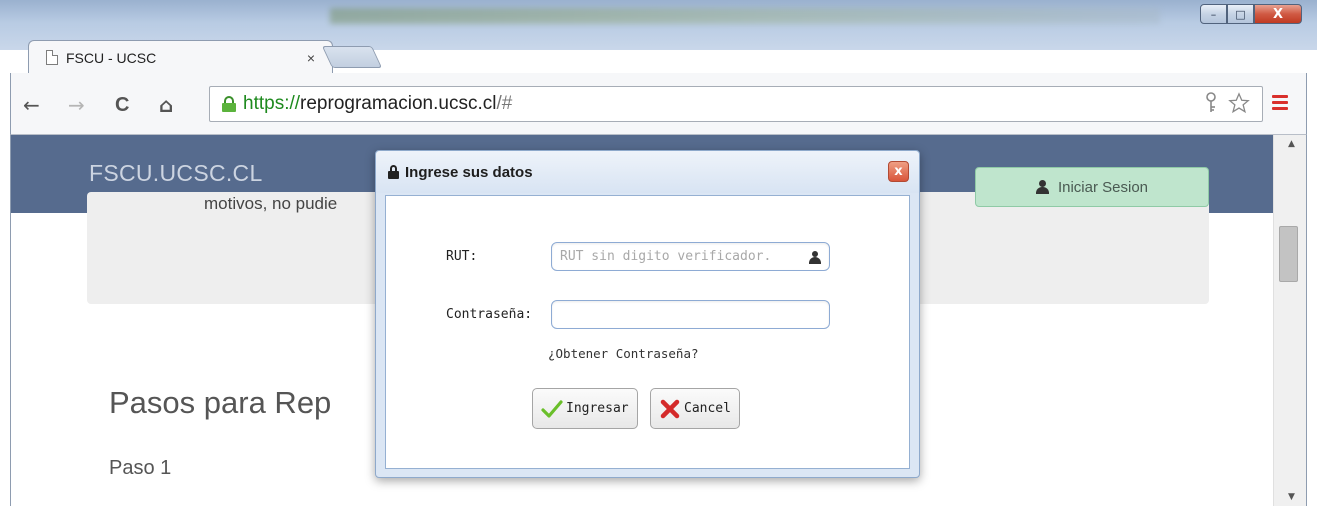  I want to click on vertical-scrollbar: ▲ ▼, so click(1289, 320).